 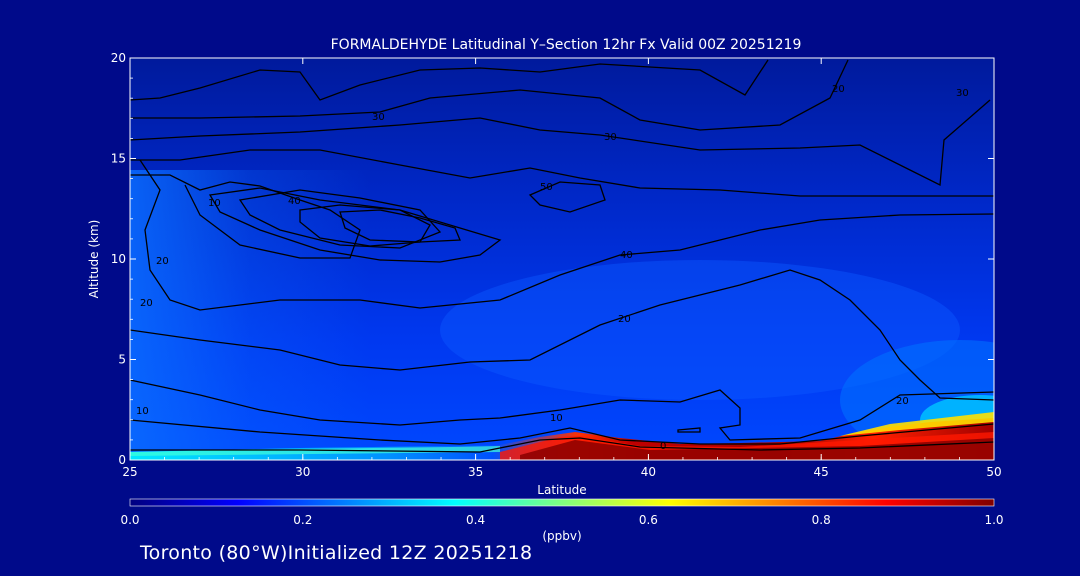 I want to click on colorbar-tick-label: 0.4, so click(x=475, y=520).